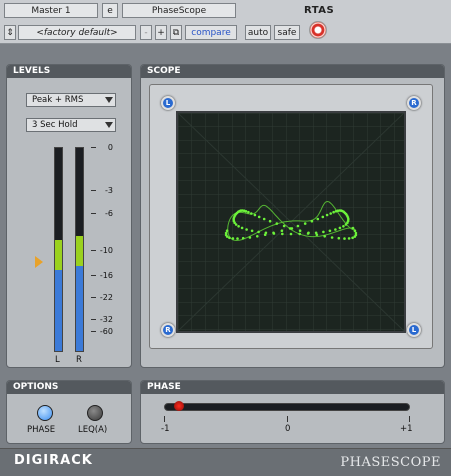 This screenshot has height=476, width=451. I want to click on compare-label: compare, so click(211, 32).